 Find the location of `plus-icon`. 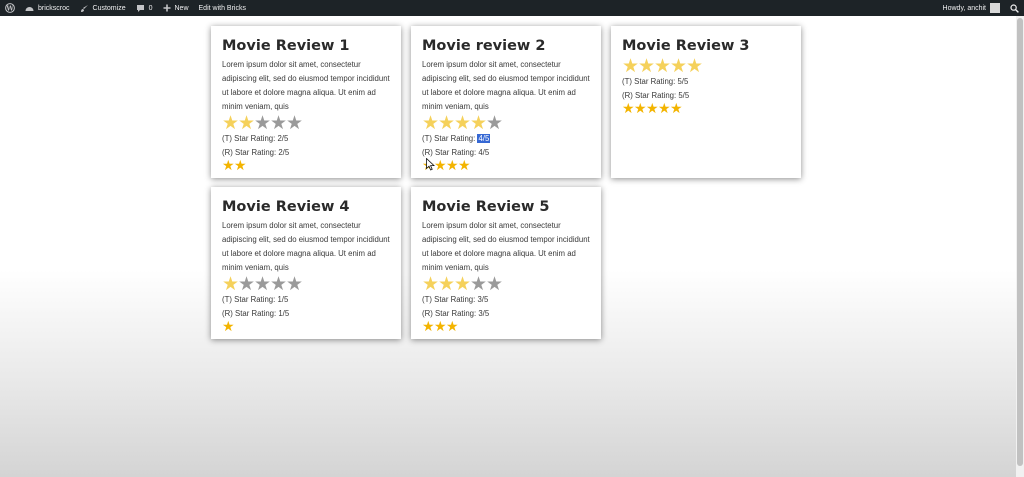

plus-icon is located at coordinates (166, 8).